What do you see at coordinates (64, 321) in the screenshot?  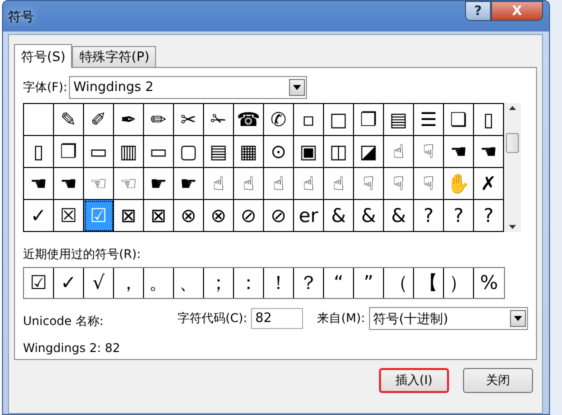 I see `unicode-name-label: Unicode 名称:` at bounding box center [64, 321].